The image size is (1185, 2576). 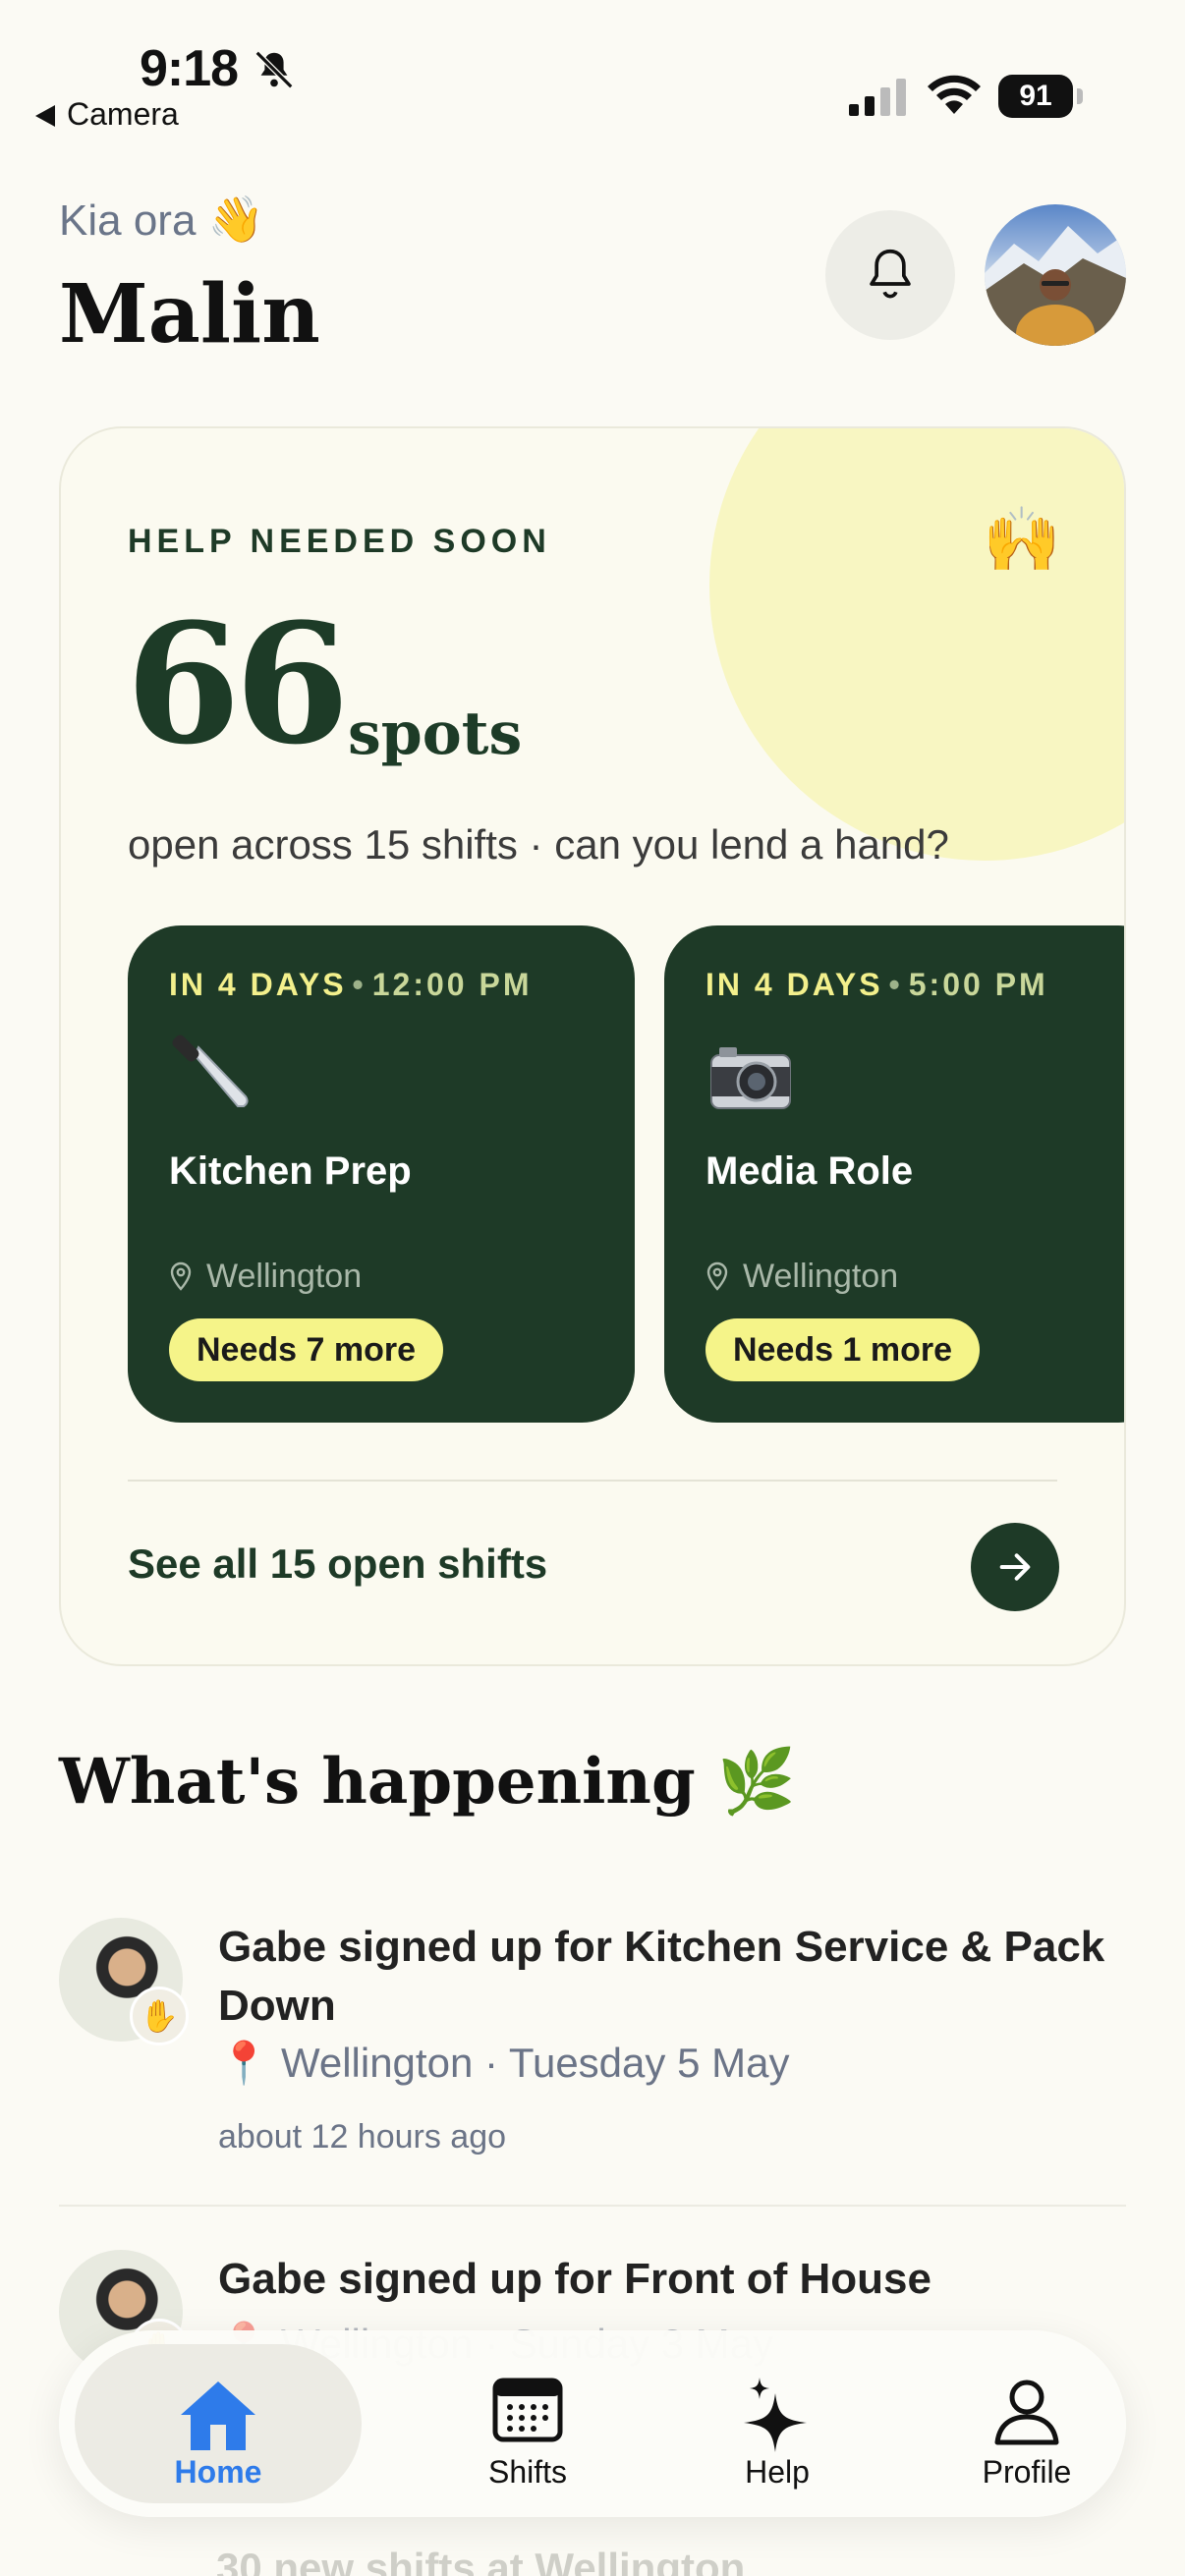 I want to click on needs-more-badge: Needs 1 more, so click(x=843, y=1349).